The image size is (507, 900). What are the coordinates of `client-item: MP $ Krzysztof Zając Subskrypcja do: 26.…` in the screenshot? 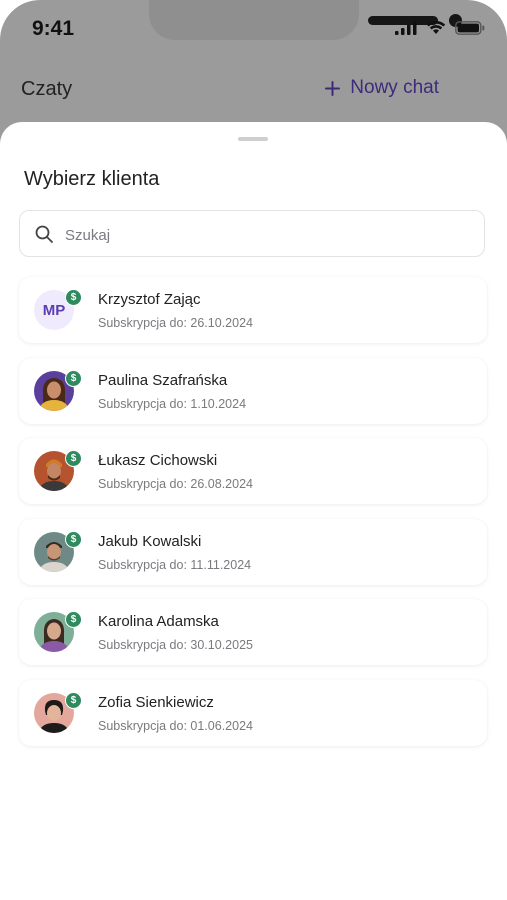 It's located at (253, 310).